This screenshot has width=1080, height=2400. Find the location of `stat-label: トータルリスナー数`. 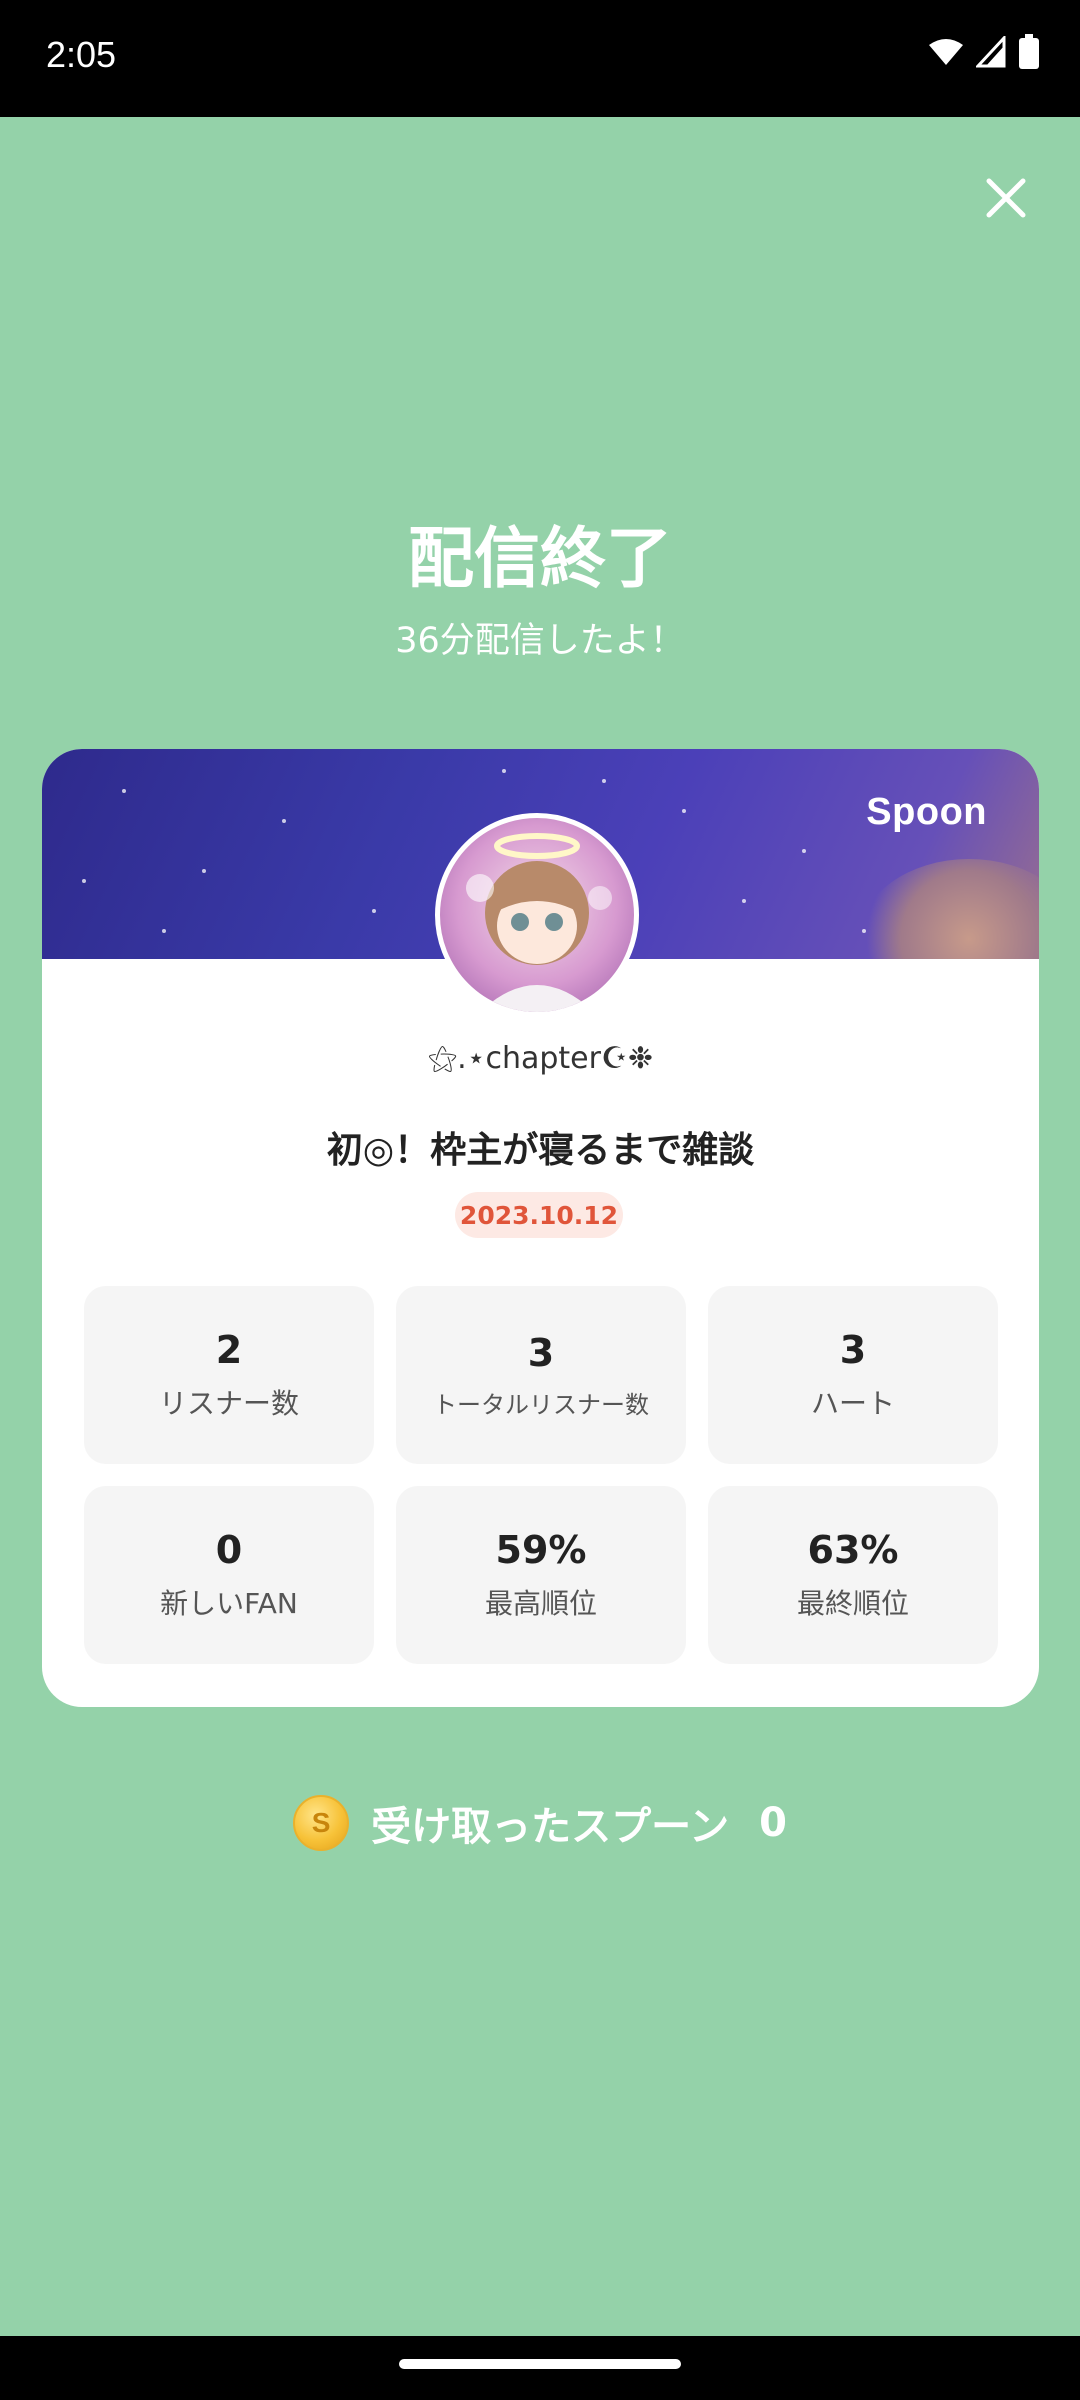

stat-label: トータルリスナー数 is located at coordinates (541, 1404).